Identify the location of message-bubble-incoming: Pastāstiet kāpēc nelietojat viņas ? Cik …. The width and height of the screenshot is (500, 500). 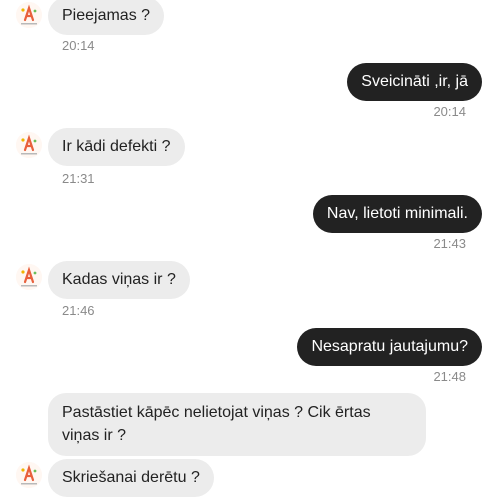
(237, 424).